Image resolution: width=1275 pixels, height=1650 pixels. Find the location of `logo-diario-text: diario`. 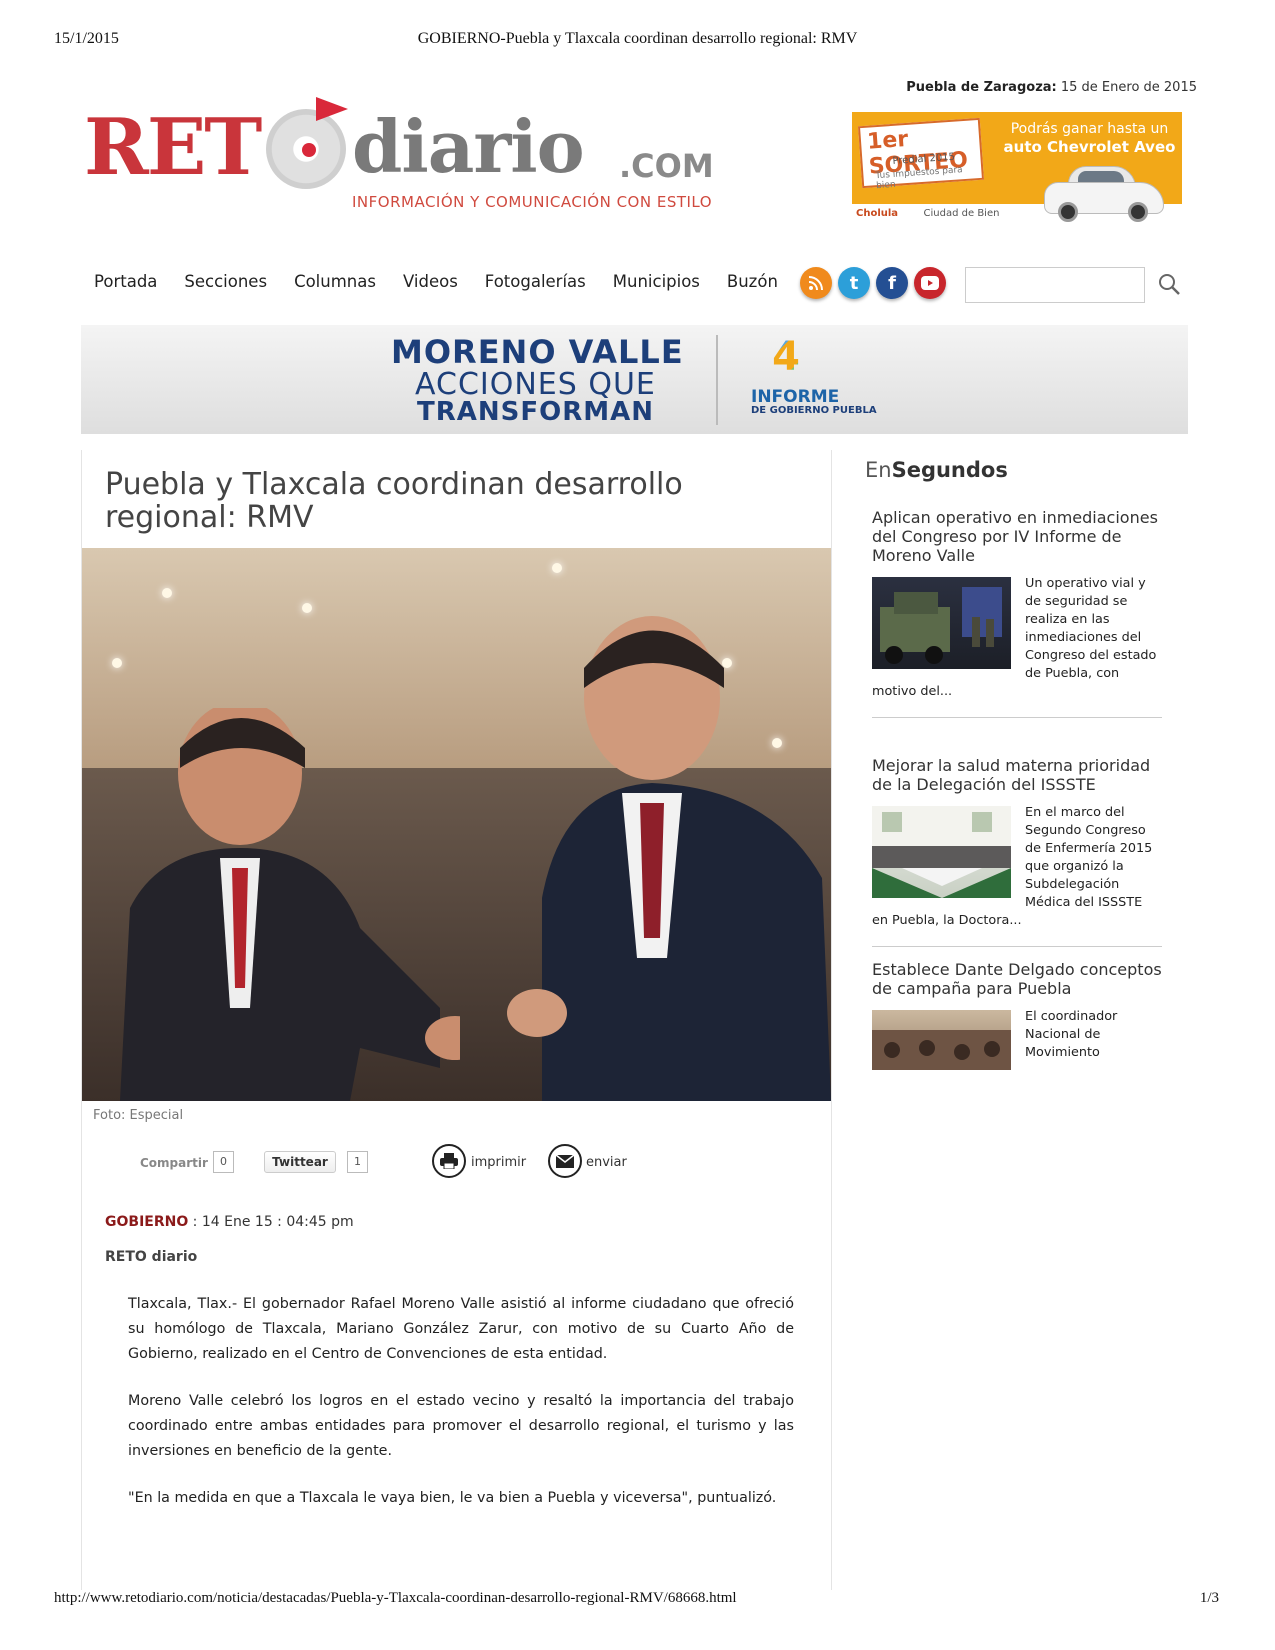

logo-diario-text: diario is located at coordinates (468, 146).